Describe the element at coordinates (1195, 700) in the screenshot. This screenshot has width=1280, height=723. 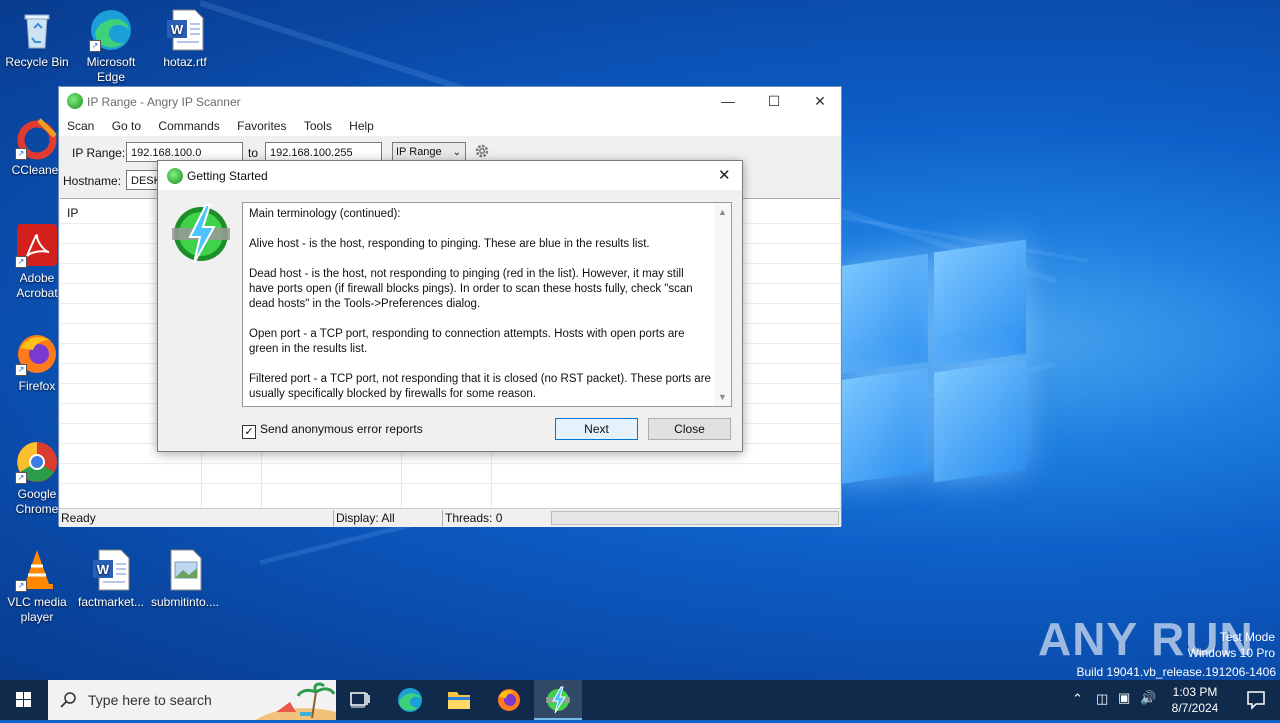
I see `taskbar-clock: 1:03 PM 8/7/2024` at that location.